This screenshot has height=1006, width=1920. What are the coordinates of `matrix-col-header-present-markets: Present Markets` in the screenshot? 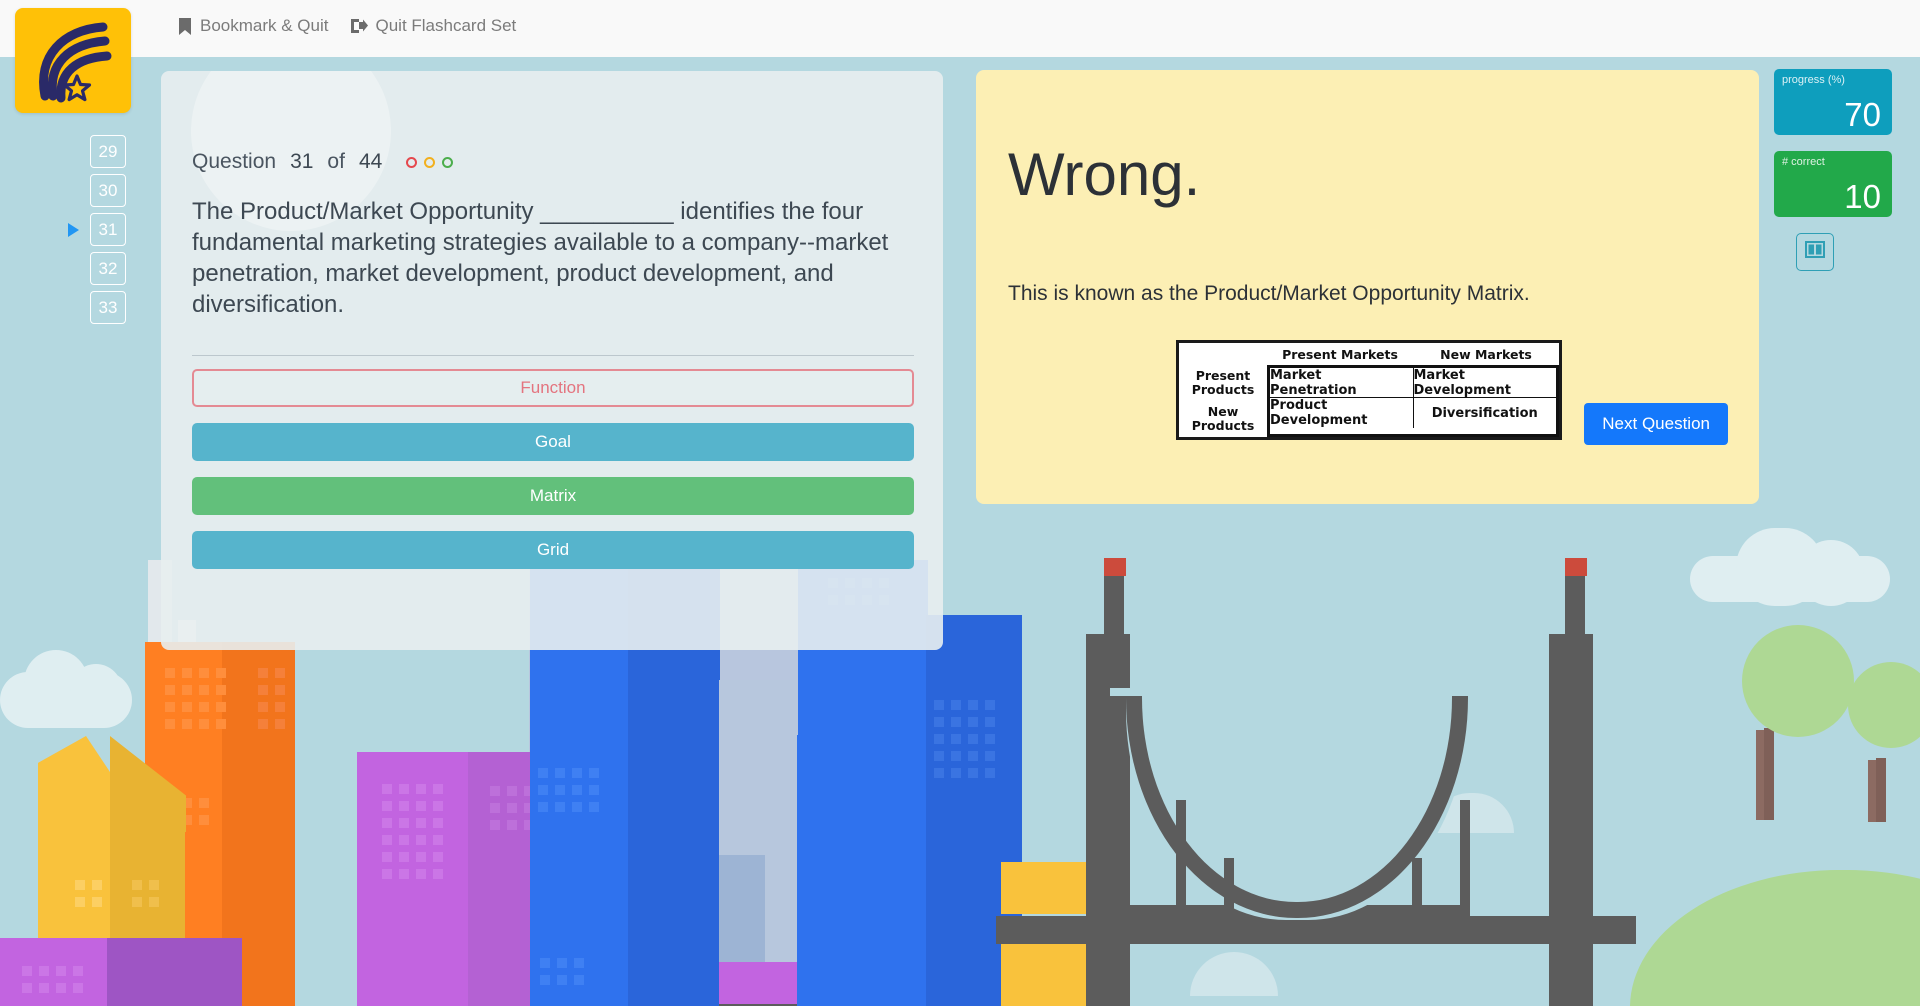 It's located at (1340, 354).